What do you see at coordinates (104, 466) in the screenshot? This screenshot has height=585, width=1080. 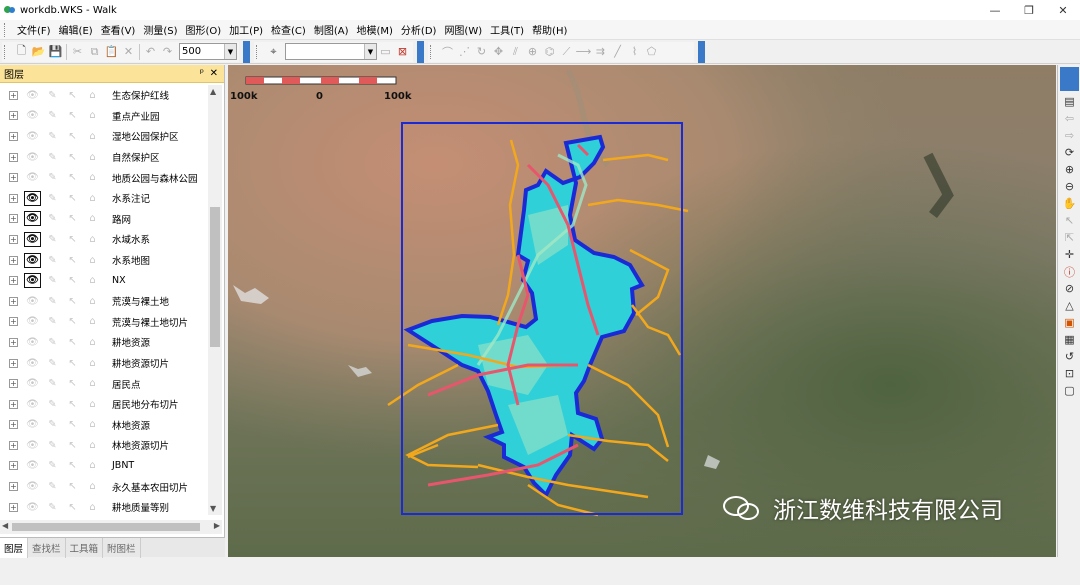 I see `layer-row: + 👁 ✎ ↖ ⌂ JBNT` at bounding box center [104, 466].